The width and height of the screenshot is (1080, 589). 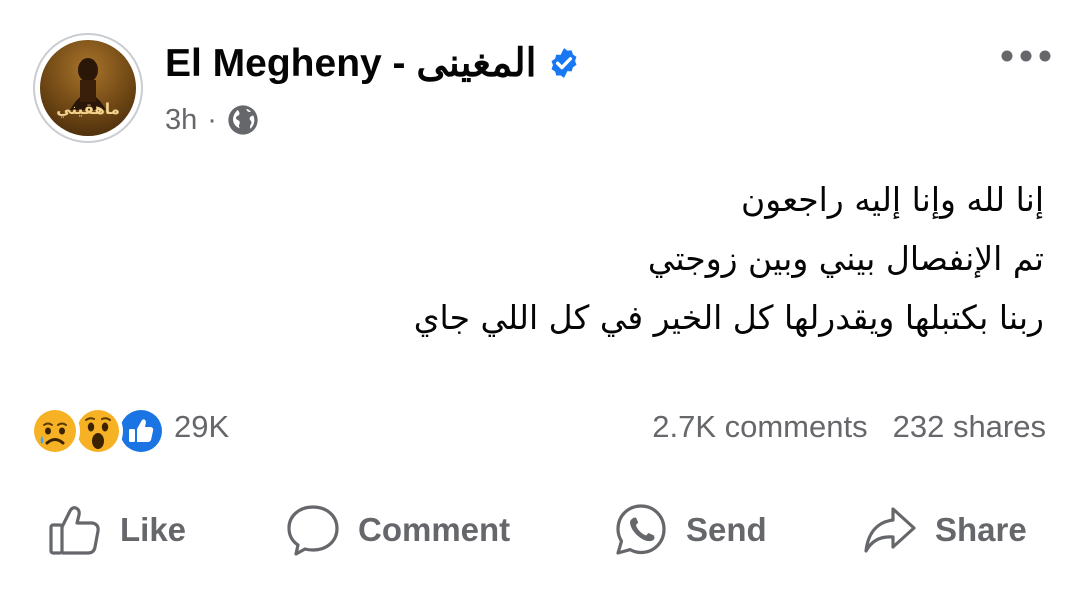 What do you see at coordinates (181, 120) in the screenshot?
I see `post-time: 3h` at bounding box center [181, 120].